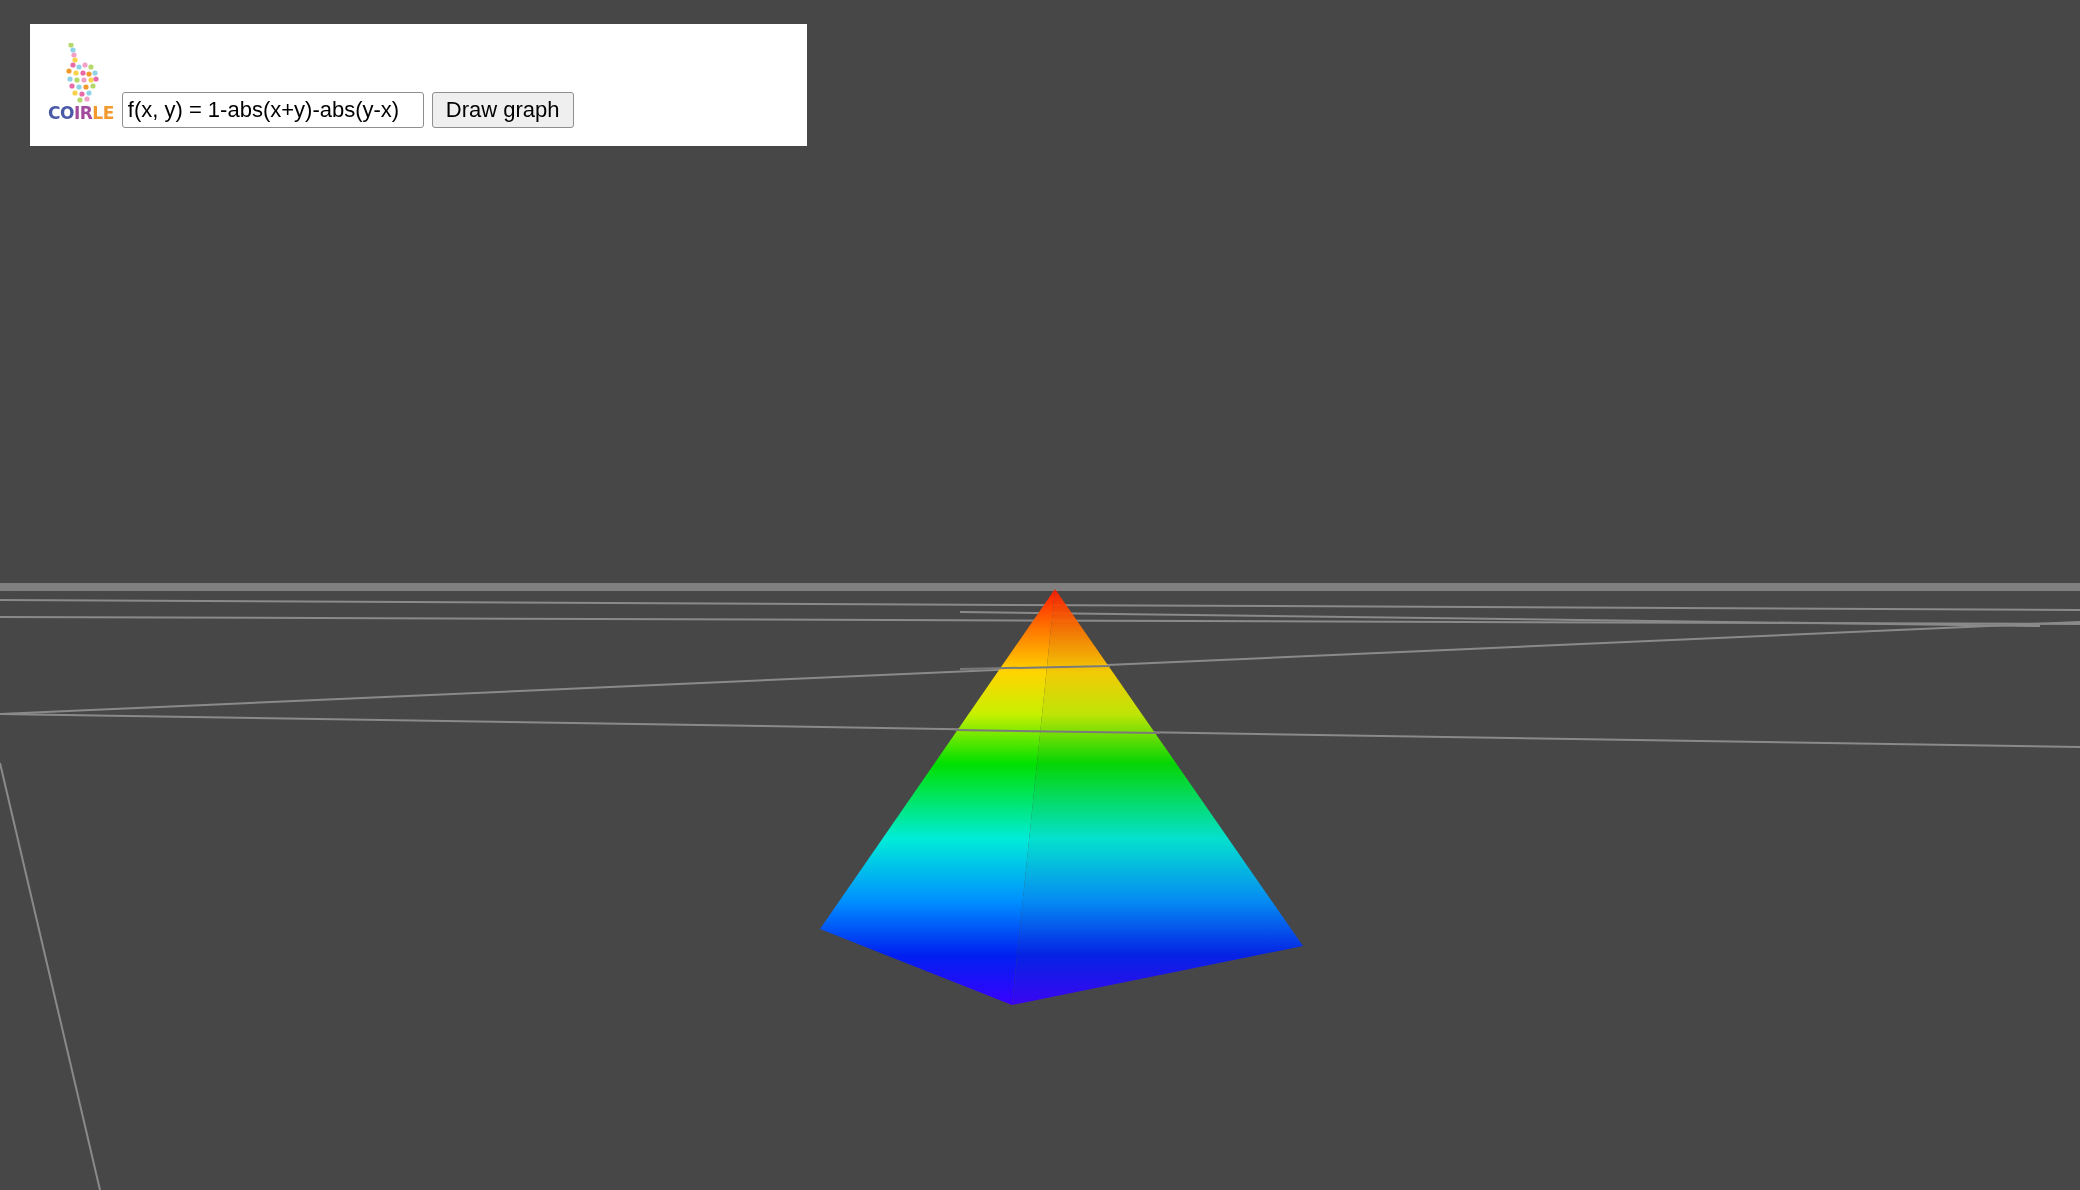 This screenshot has width=2080, height=1190. I want to click on formula-input-field: f(x, y) = 1-abs(x+y)-abs(y-x), so click(272, 110).